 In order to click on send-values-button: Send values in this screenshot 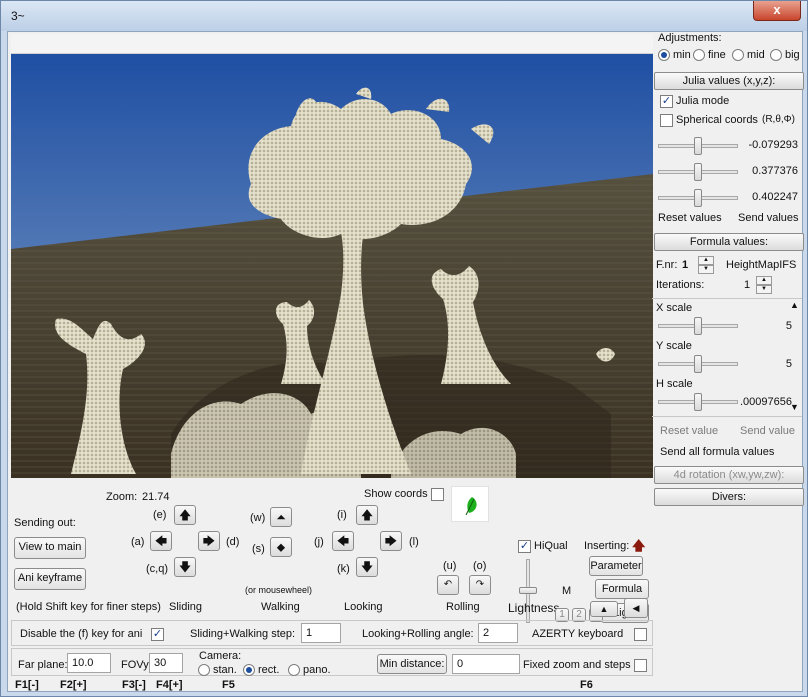, I will do `click(768, 218)`.